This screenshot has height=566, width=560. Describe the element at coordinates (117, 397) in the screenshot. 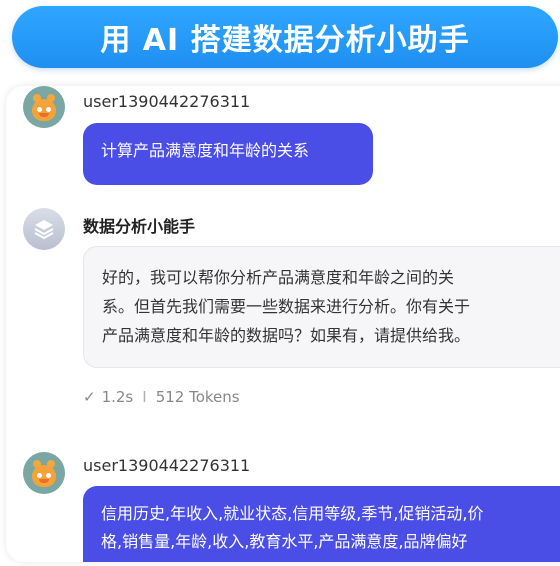

I see `response-time: 1.2s` at that location.